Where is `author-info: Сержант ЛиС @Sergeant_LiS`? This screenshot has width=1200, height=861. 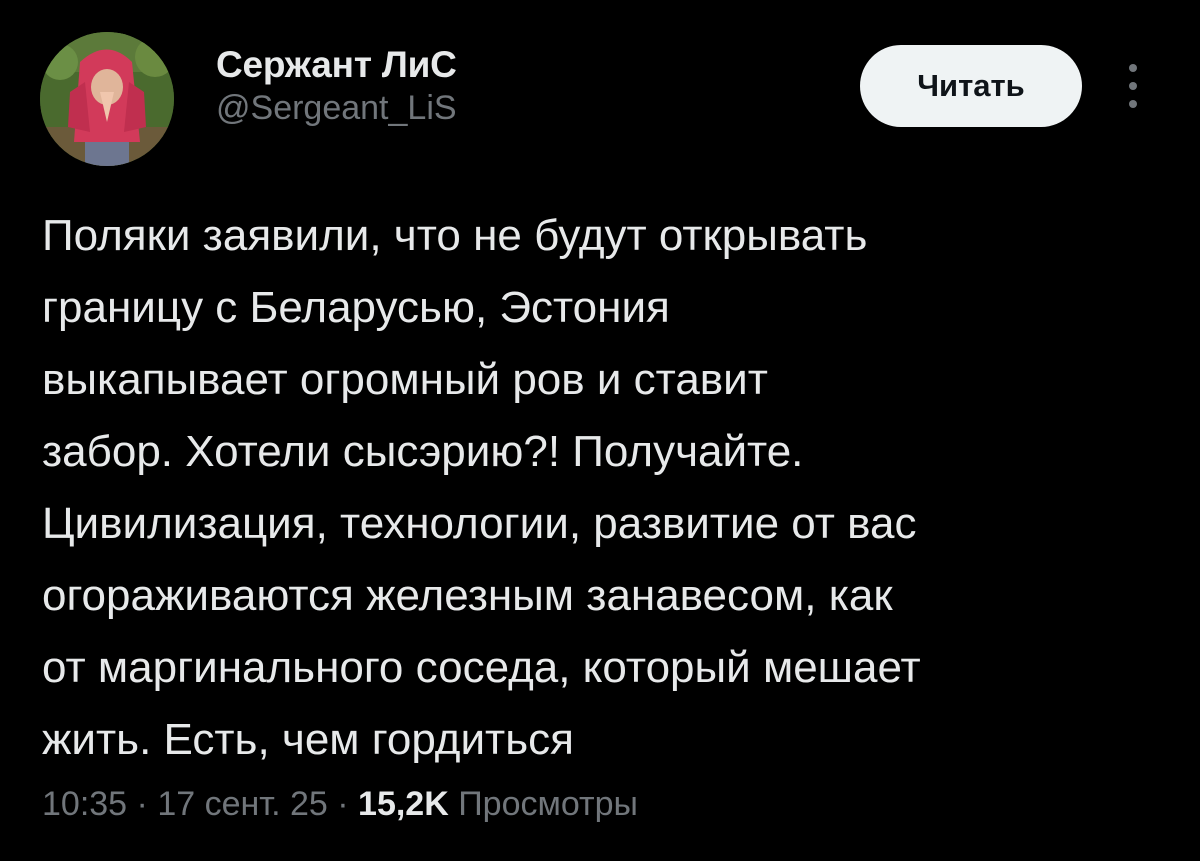 author-info: Сержант ЛиС @Sergeant_LiS is located at coordinates (336, 85).